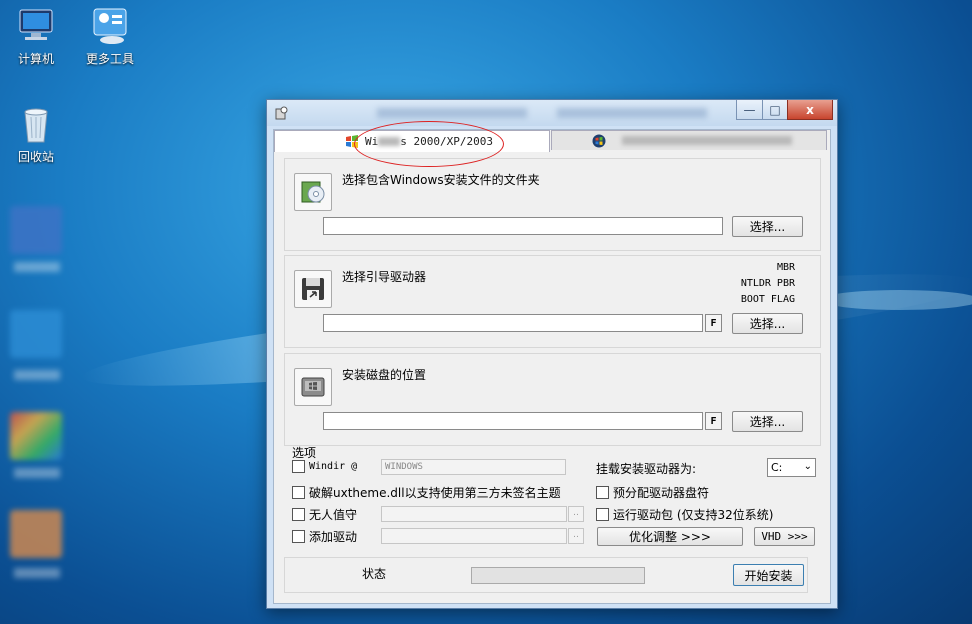 This screenshot has height=624, width=972. Describe the element at coordinates (576, 514) in the screenshot. I see `unattended-browse-button: ..` at that location.